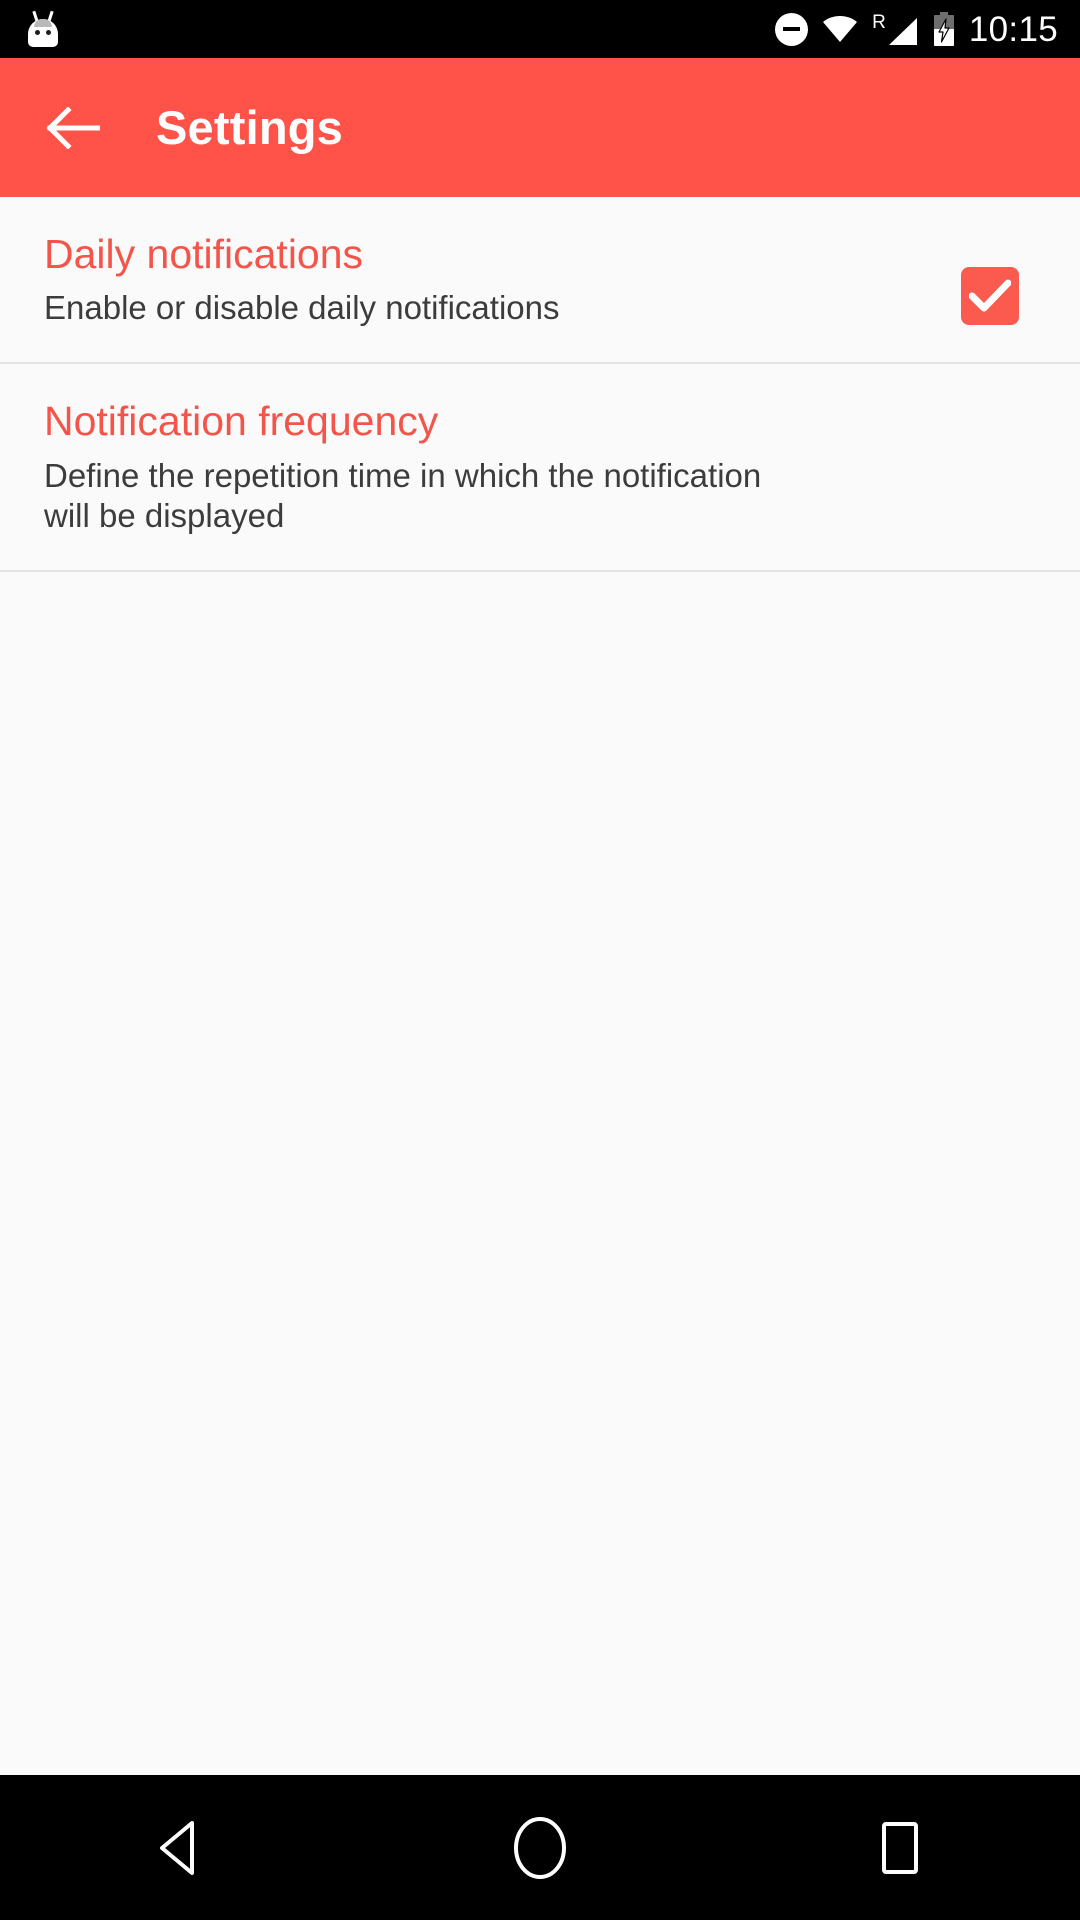 This screenshot has height=1920, width=1080. Describe the element at coordinates (177, 1847) in the screenshot. I see `triangle-back-icon` at that location.